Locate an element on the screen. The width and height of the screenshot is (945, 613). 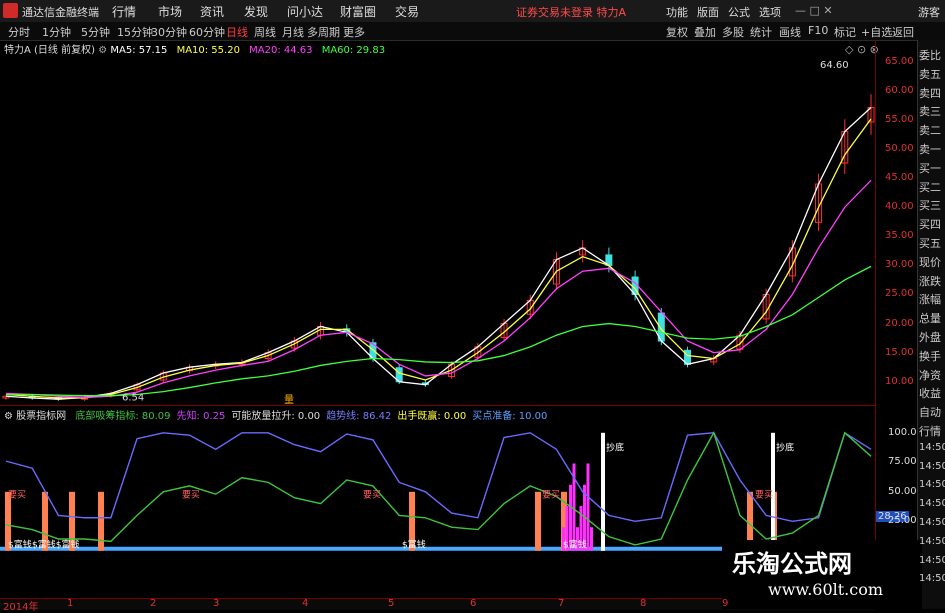
guest-label: 游客 is located at coordinates (929, 12).